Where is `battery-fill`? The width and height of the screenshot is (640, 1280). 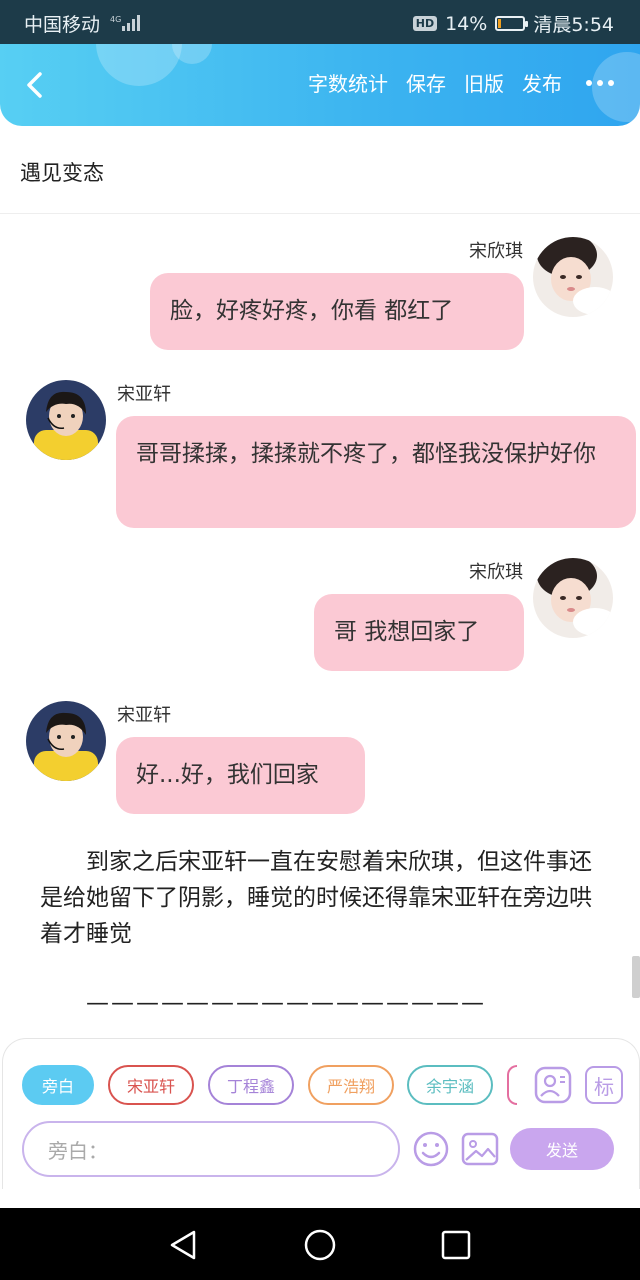 battery-fill is located at coordinates (500, 23).